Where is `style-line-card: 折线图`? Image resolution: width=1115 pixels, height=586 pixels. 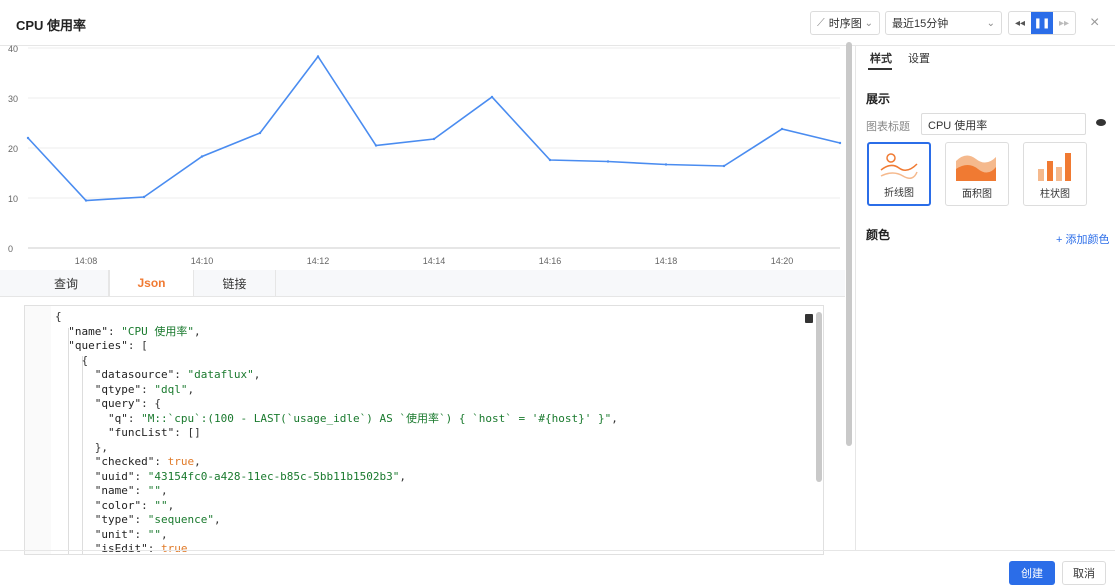 style-line-card: 折线图 is located at coordinates (899, 174).